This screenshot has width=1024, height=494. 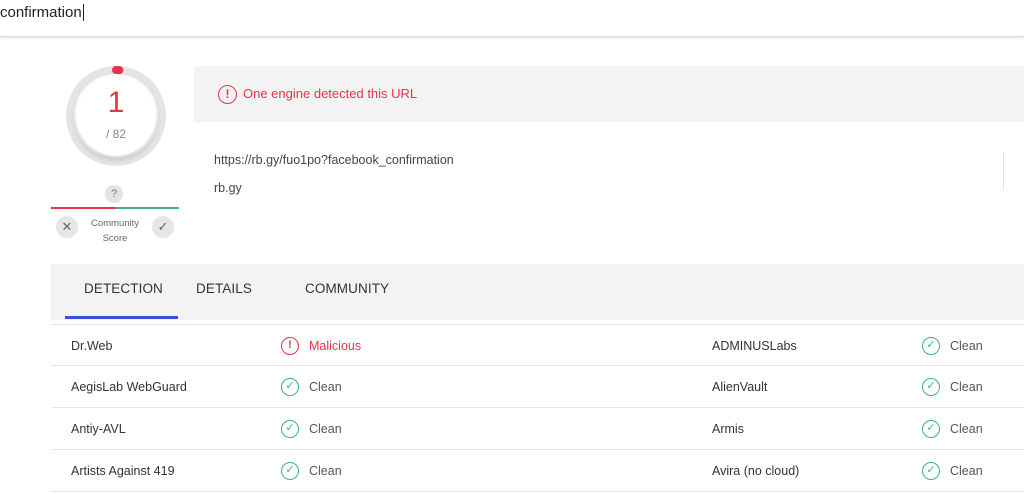 What do you see at coordinates (115, 231) in the screenshot?
I see `community-score-label: Community Score` at bounding box center [115, 231].